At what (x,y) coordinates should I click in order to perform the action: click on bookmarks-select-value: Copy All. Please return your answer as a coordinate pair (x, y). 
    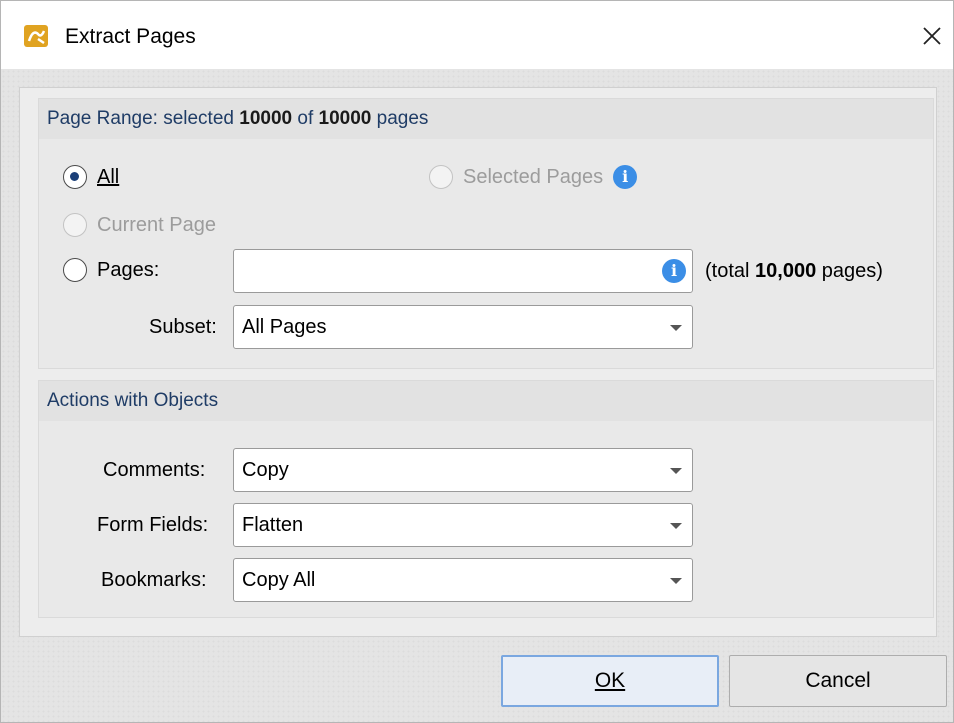
    Looking at the image, I should click on (279, 580).